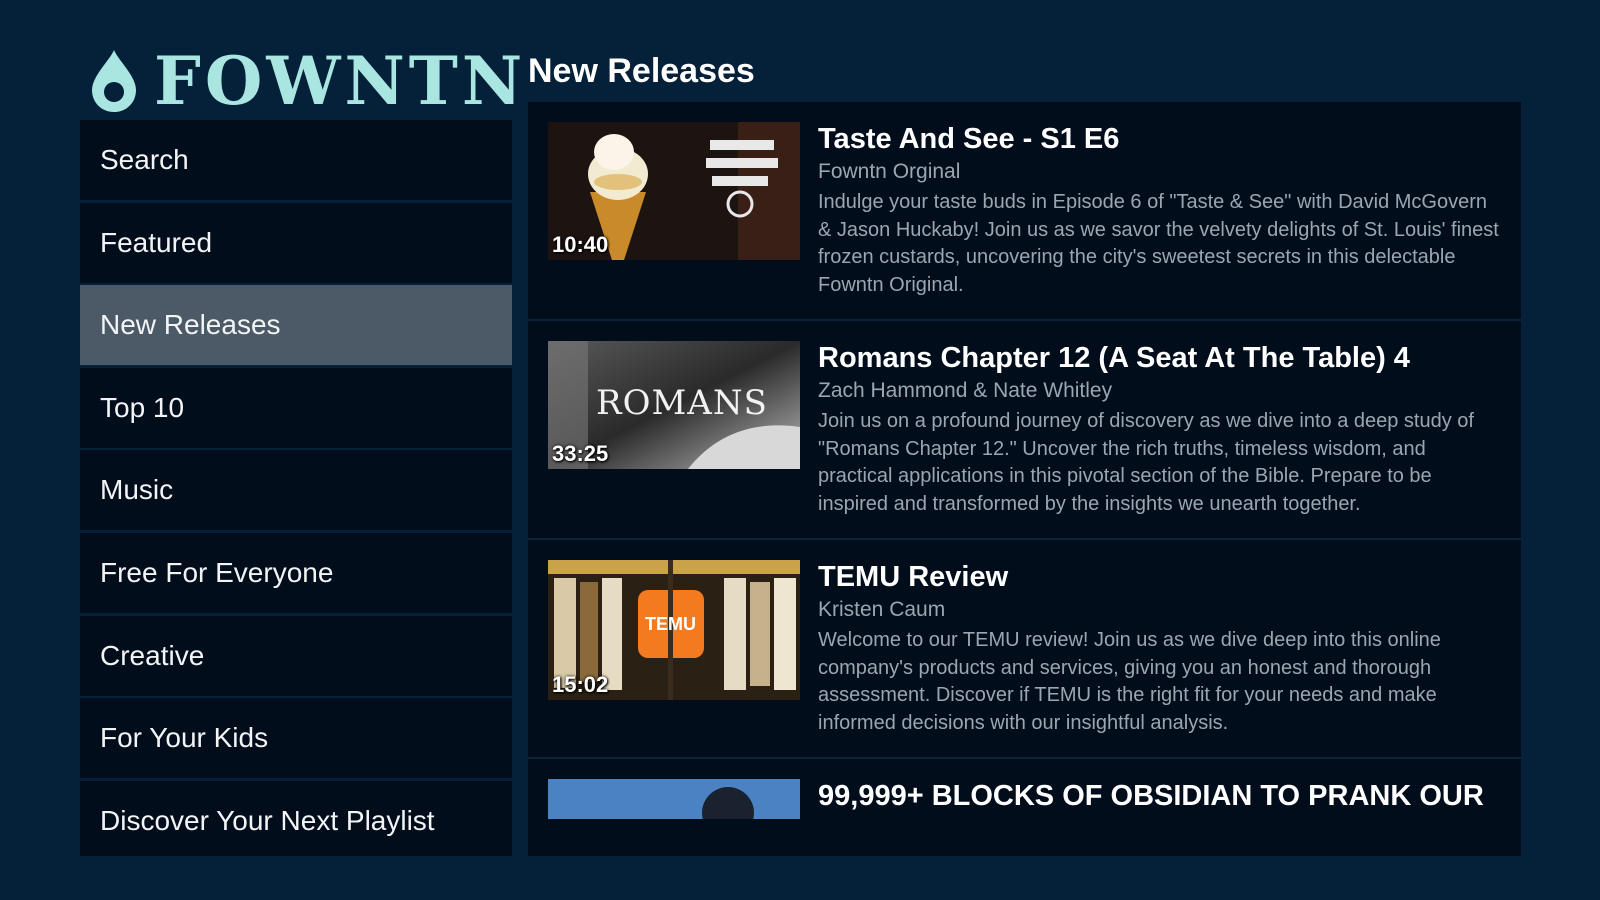 The image size is (1600, 900). Describe the element at coordinates (296, 738) in the screenshot. I see `sidebar-item-for-your-kids: For Your Kids` at that location.